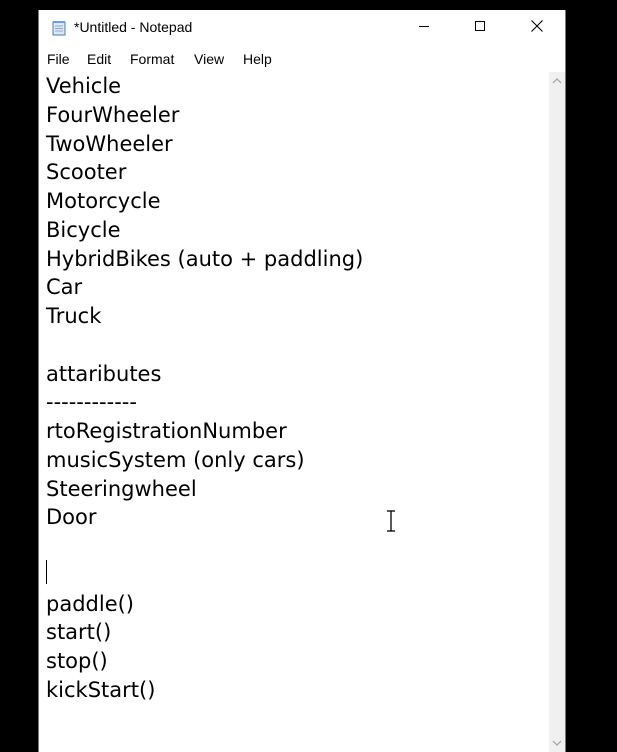  What do you see at coordinates (59, 28) in the screenshot?
I see `notepad-icon` at bounding box center [59, 28].